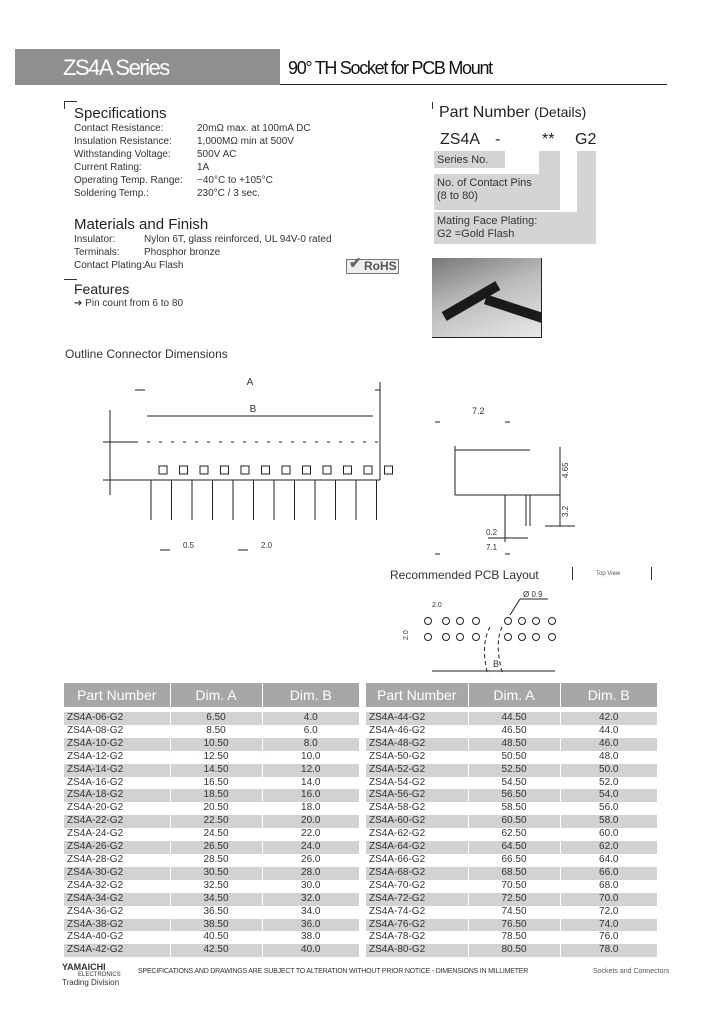 The width and height of the screenshot is (720, 1012). Describe the element at coordinates (211, 809) in the screenshot. I see `table-row: ZS4A-20-G2 20.50 18.0` at that location.